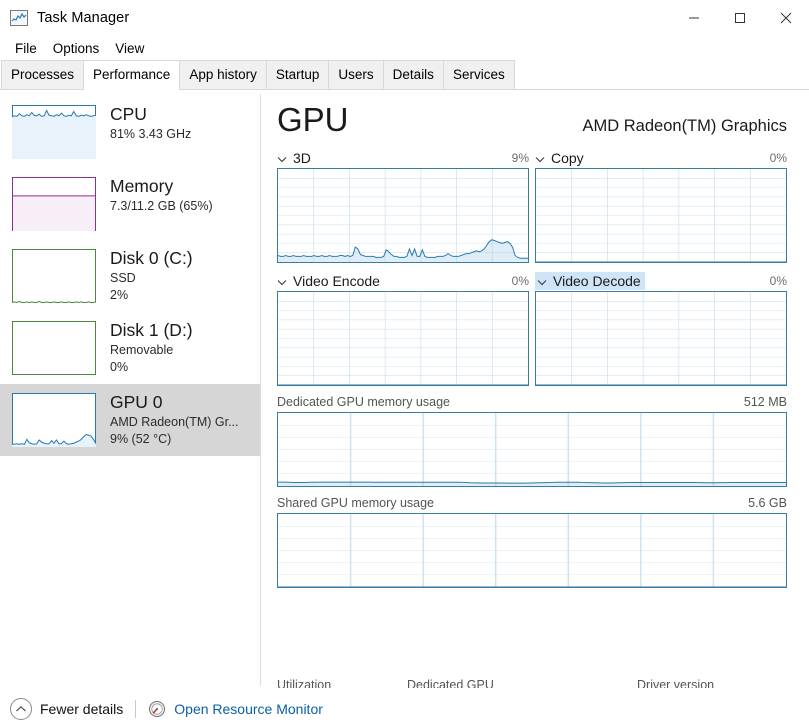  Describe the element at coordinates (142, 350) in the screenshot. I see `sidebar-item-line1: Removable` at that location.